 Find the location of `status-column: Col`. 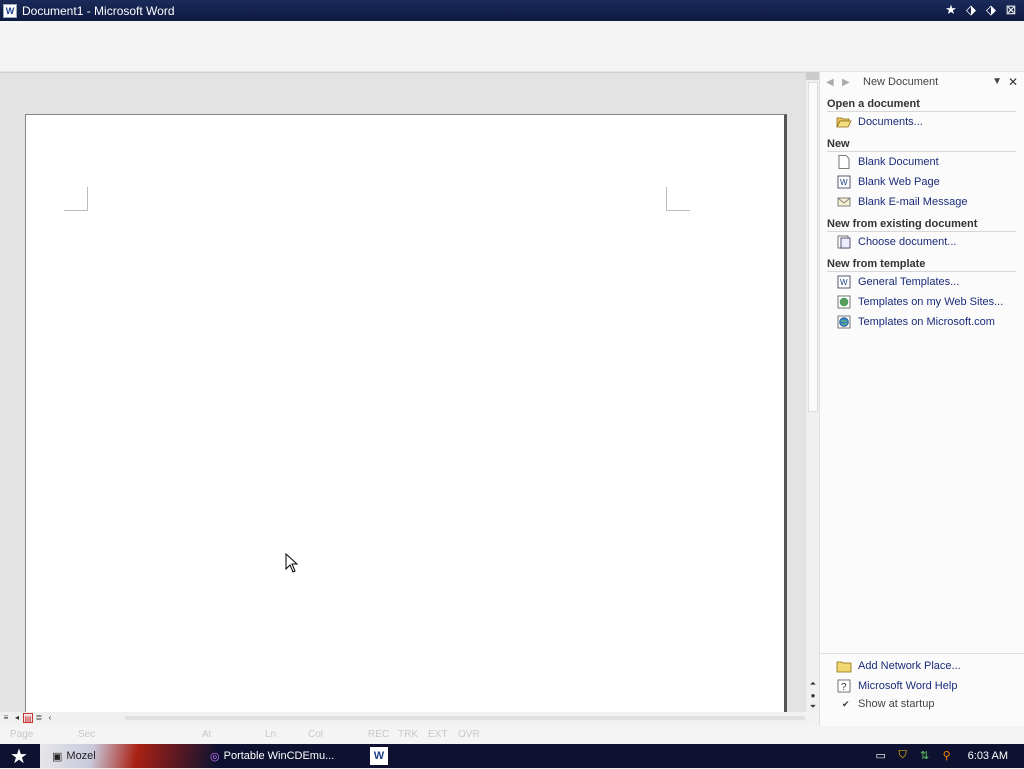

status-column: Col is located at coordinates (316, 734).